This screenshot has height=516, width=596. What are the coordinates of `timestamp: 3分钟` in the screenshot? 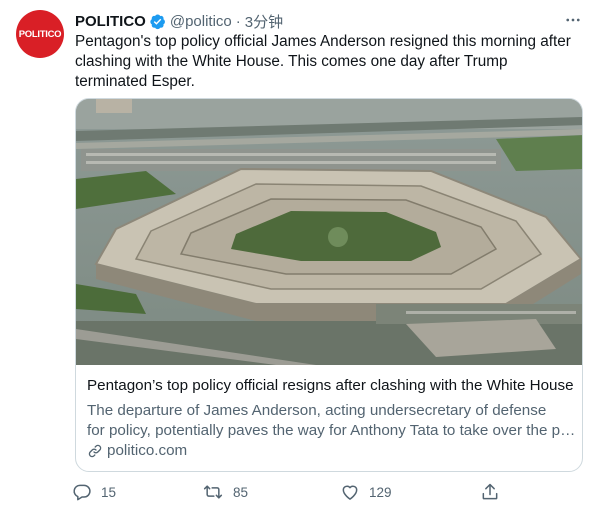 It's located at (264, 21).